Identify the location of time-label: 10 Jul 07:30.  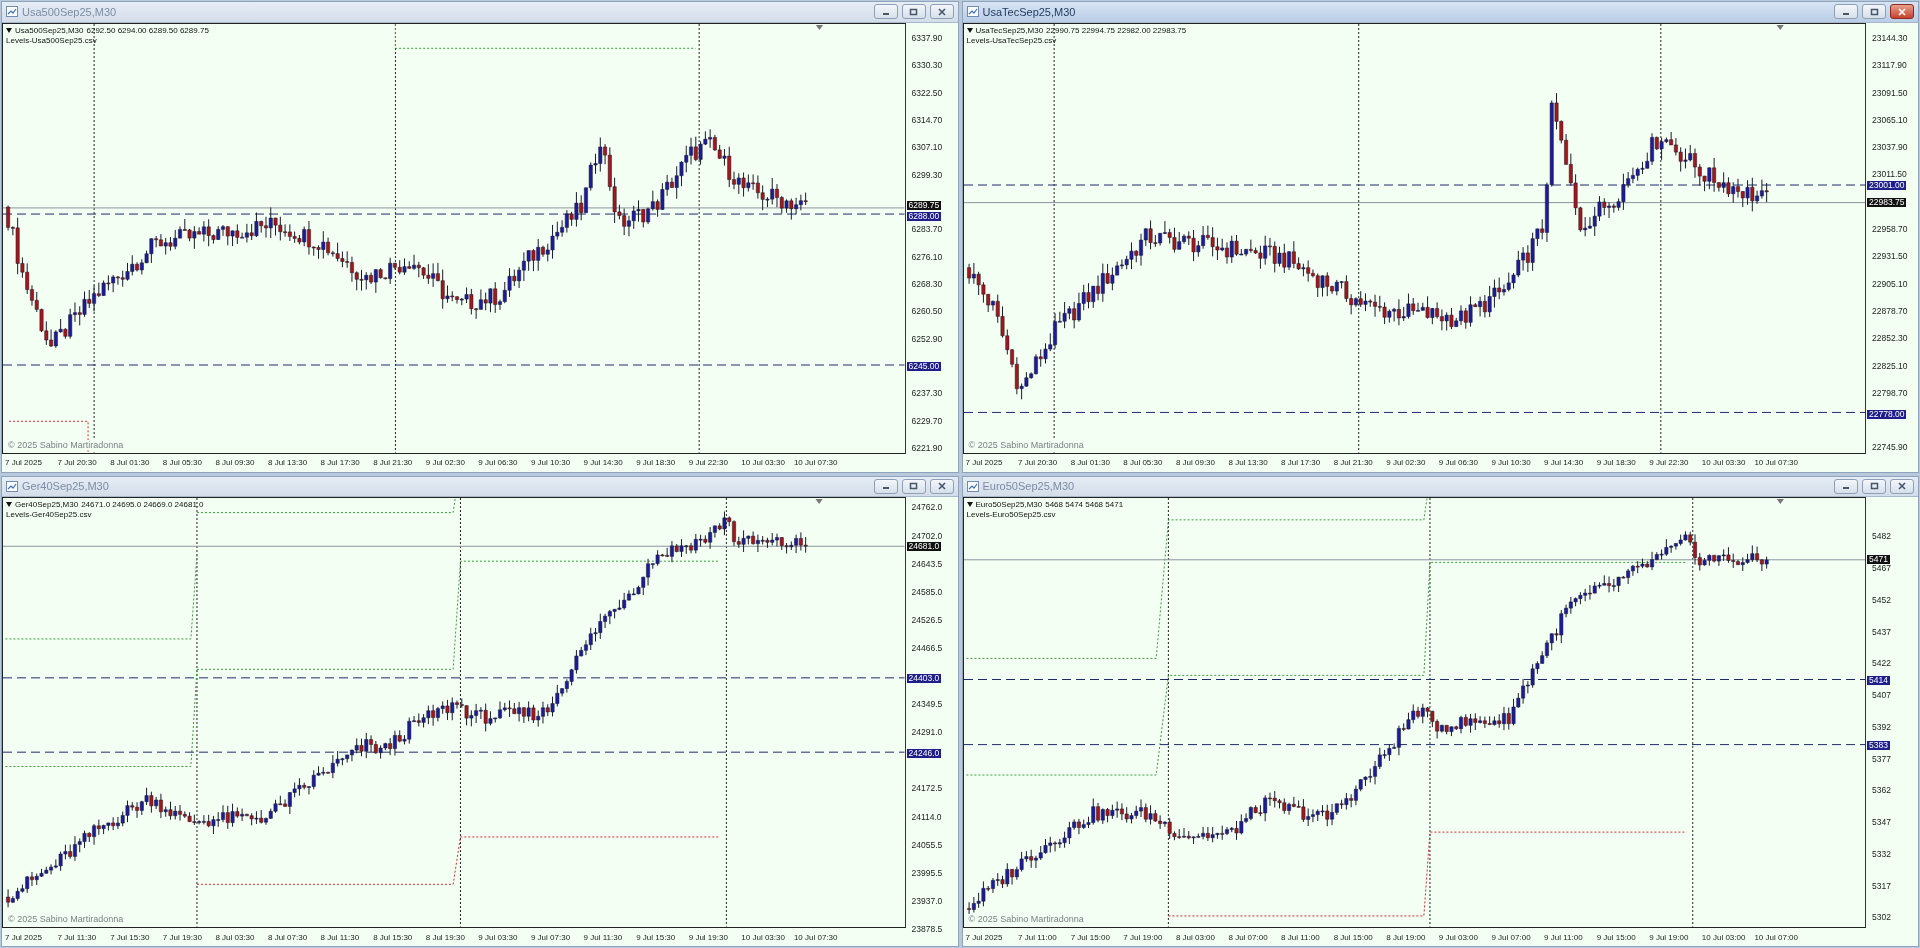
(816, 937).